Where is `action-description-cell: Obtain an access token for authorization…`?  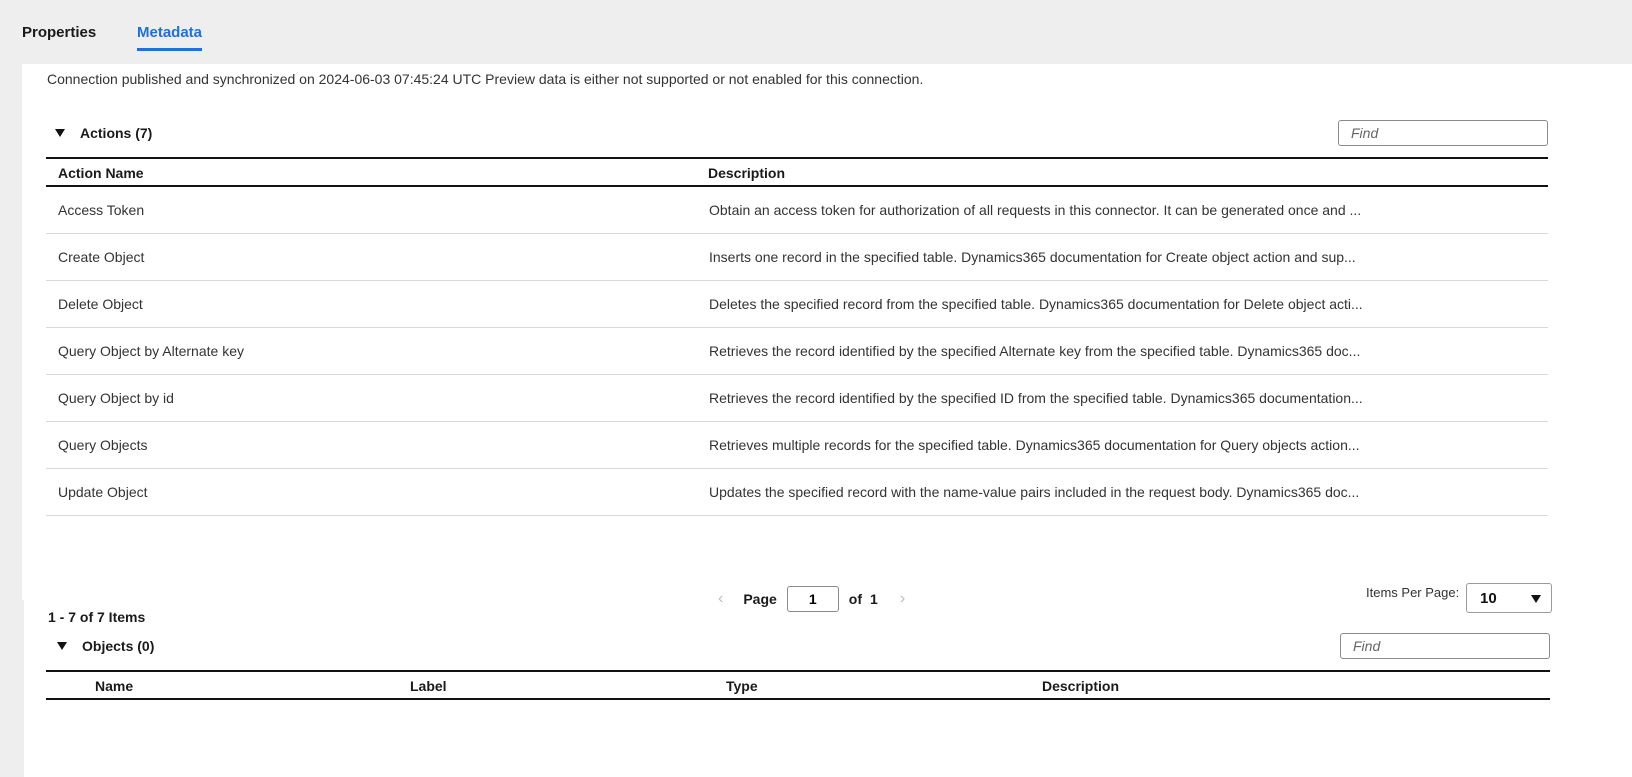 action-description-cell: Obtain an access token for authorization… is located at coordinates (1035, 210).